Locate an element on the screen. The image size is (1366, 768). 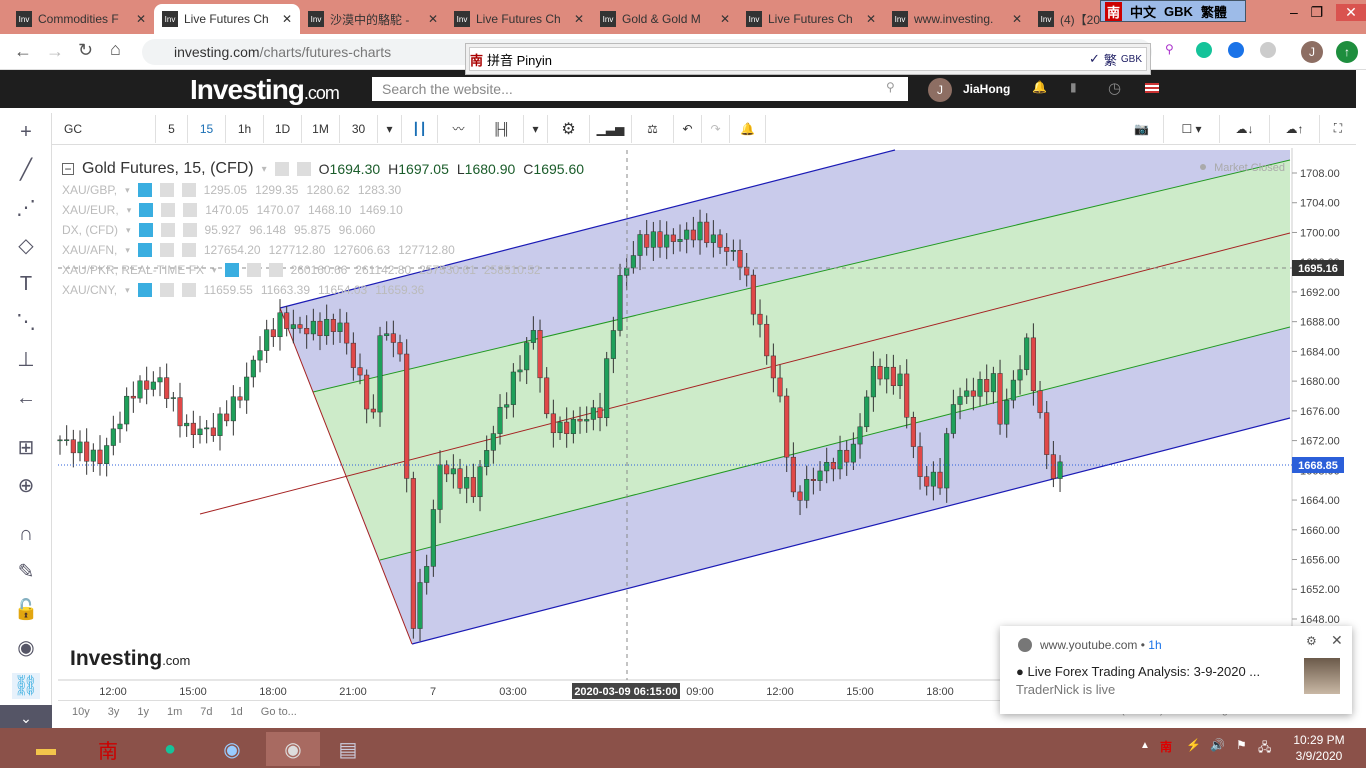
overlay-symbol: XAU/CNY, is located at coordinates (89, 290).